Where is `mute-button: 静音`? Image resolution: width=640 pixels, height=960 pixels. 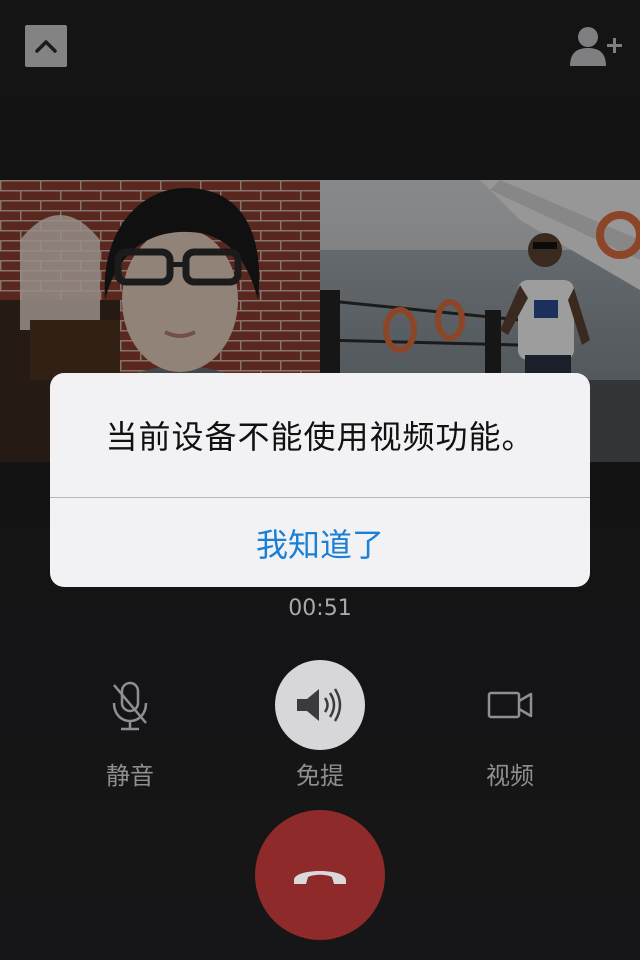 mute-button: 静音 is located at coordinates (130, 725).